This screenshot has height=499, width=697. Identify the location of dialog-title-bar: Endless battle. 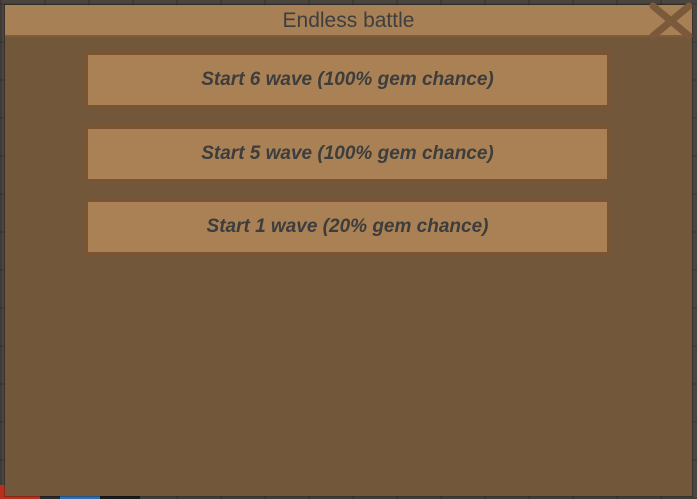
(348, 21).